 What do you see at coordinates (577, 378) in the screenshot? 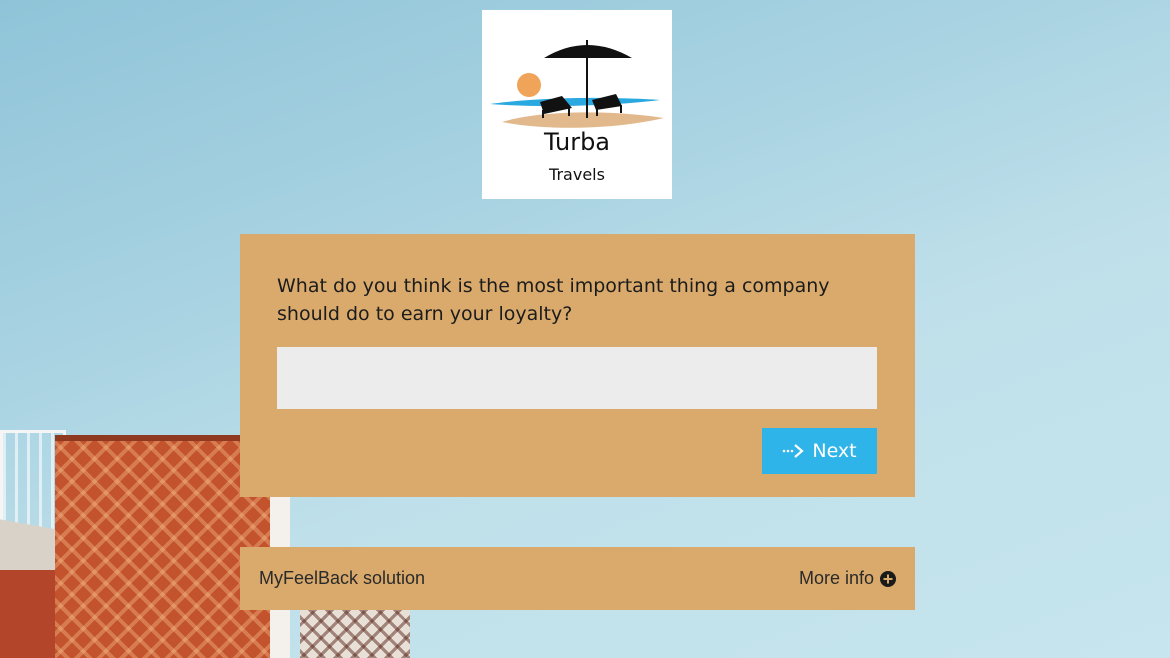
I see `answer-input` at bounding box center [577, 378].